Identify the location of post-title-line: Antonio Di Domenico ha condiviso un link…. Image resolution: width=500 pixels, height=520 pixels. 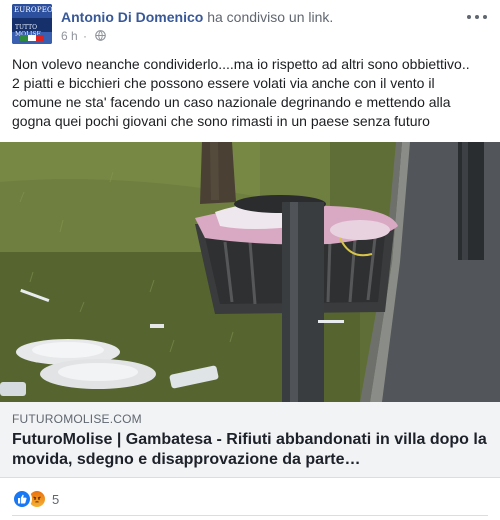
(197, 17).